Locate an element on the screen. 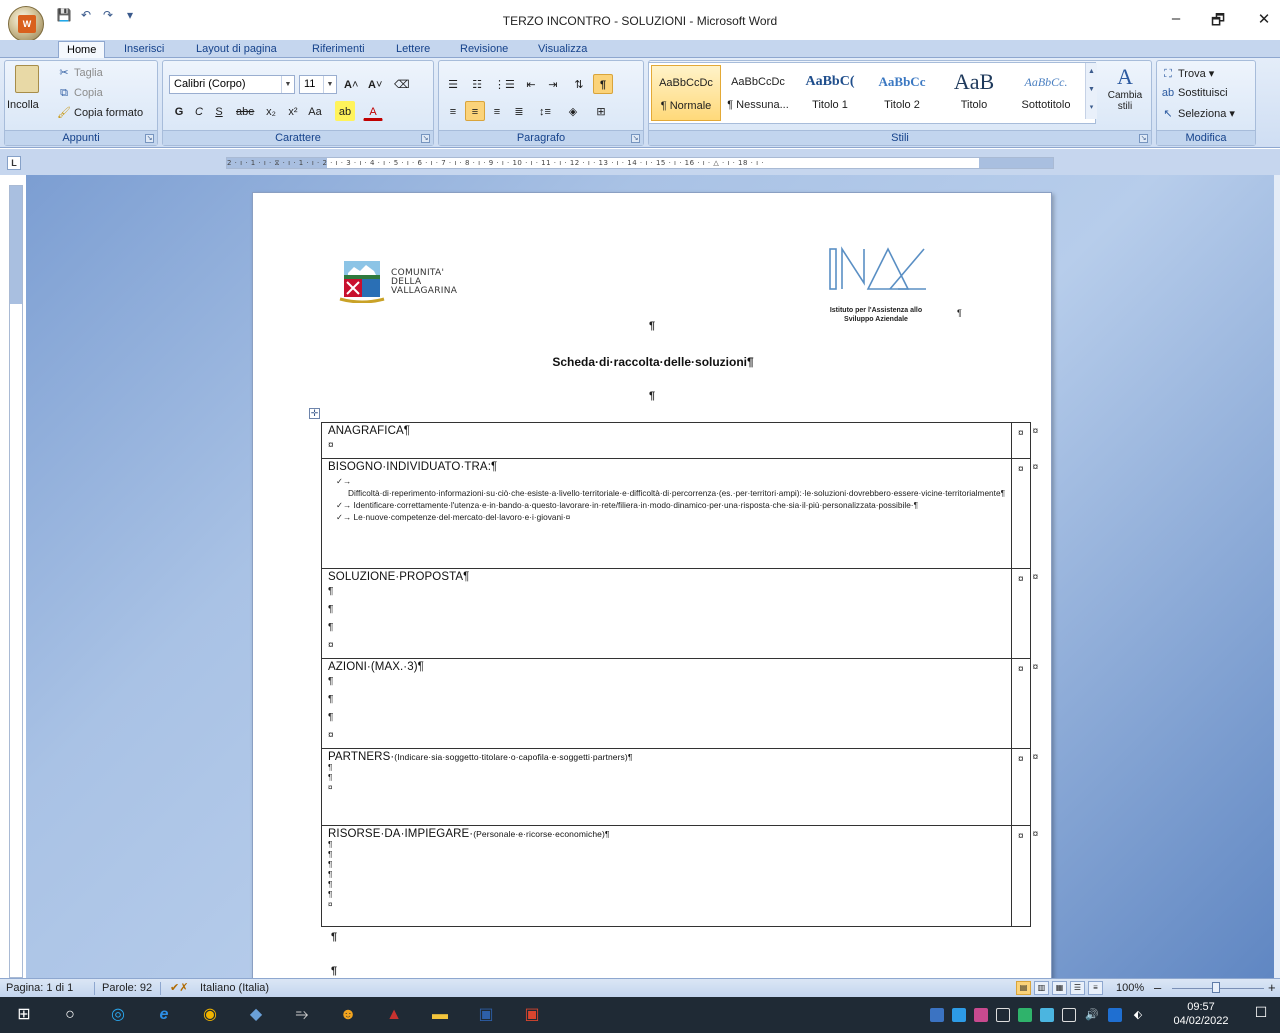 This screenshot has width=1280, height=1033. sort-icon: ⇅ is located at coordinates (579, 84).